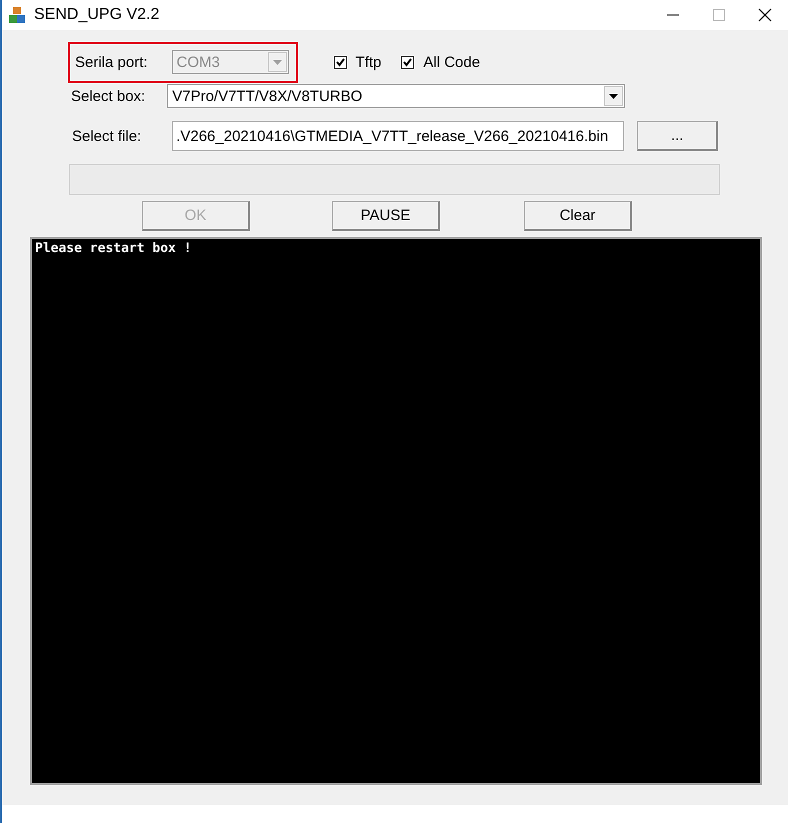 This screenshot has width=788, height=823. What do you see at coordinates (107, 136) in the screenshot?
I see `select-file-label: Select file:` at bounding box center [107, 136].